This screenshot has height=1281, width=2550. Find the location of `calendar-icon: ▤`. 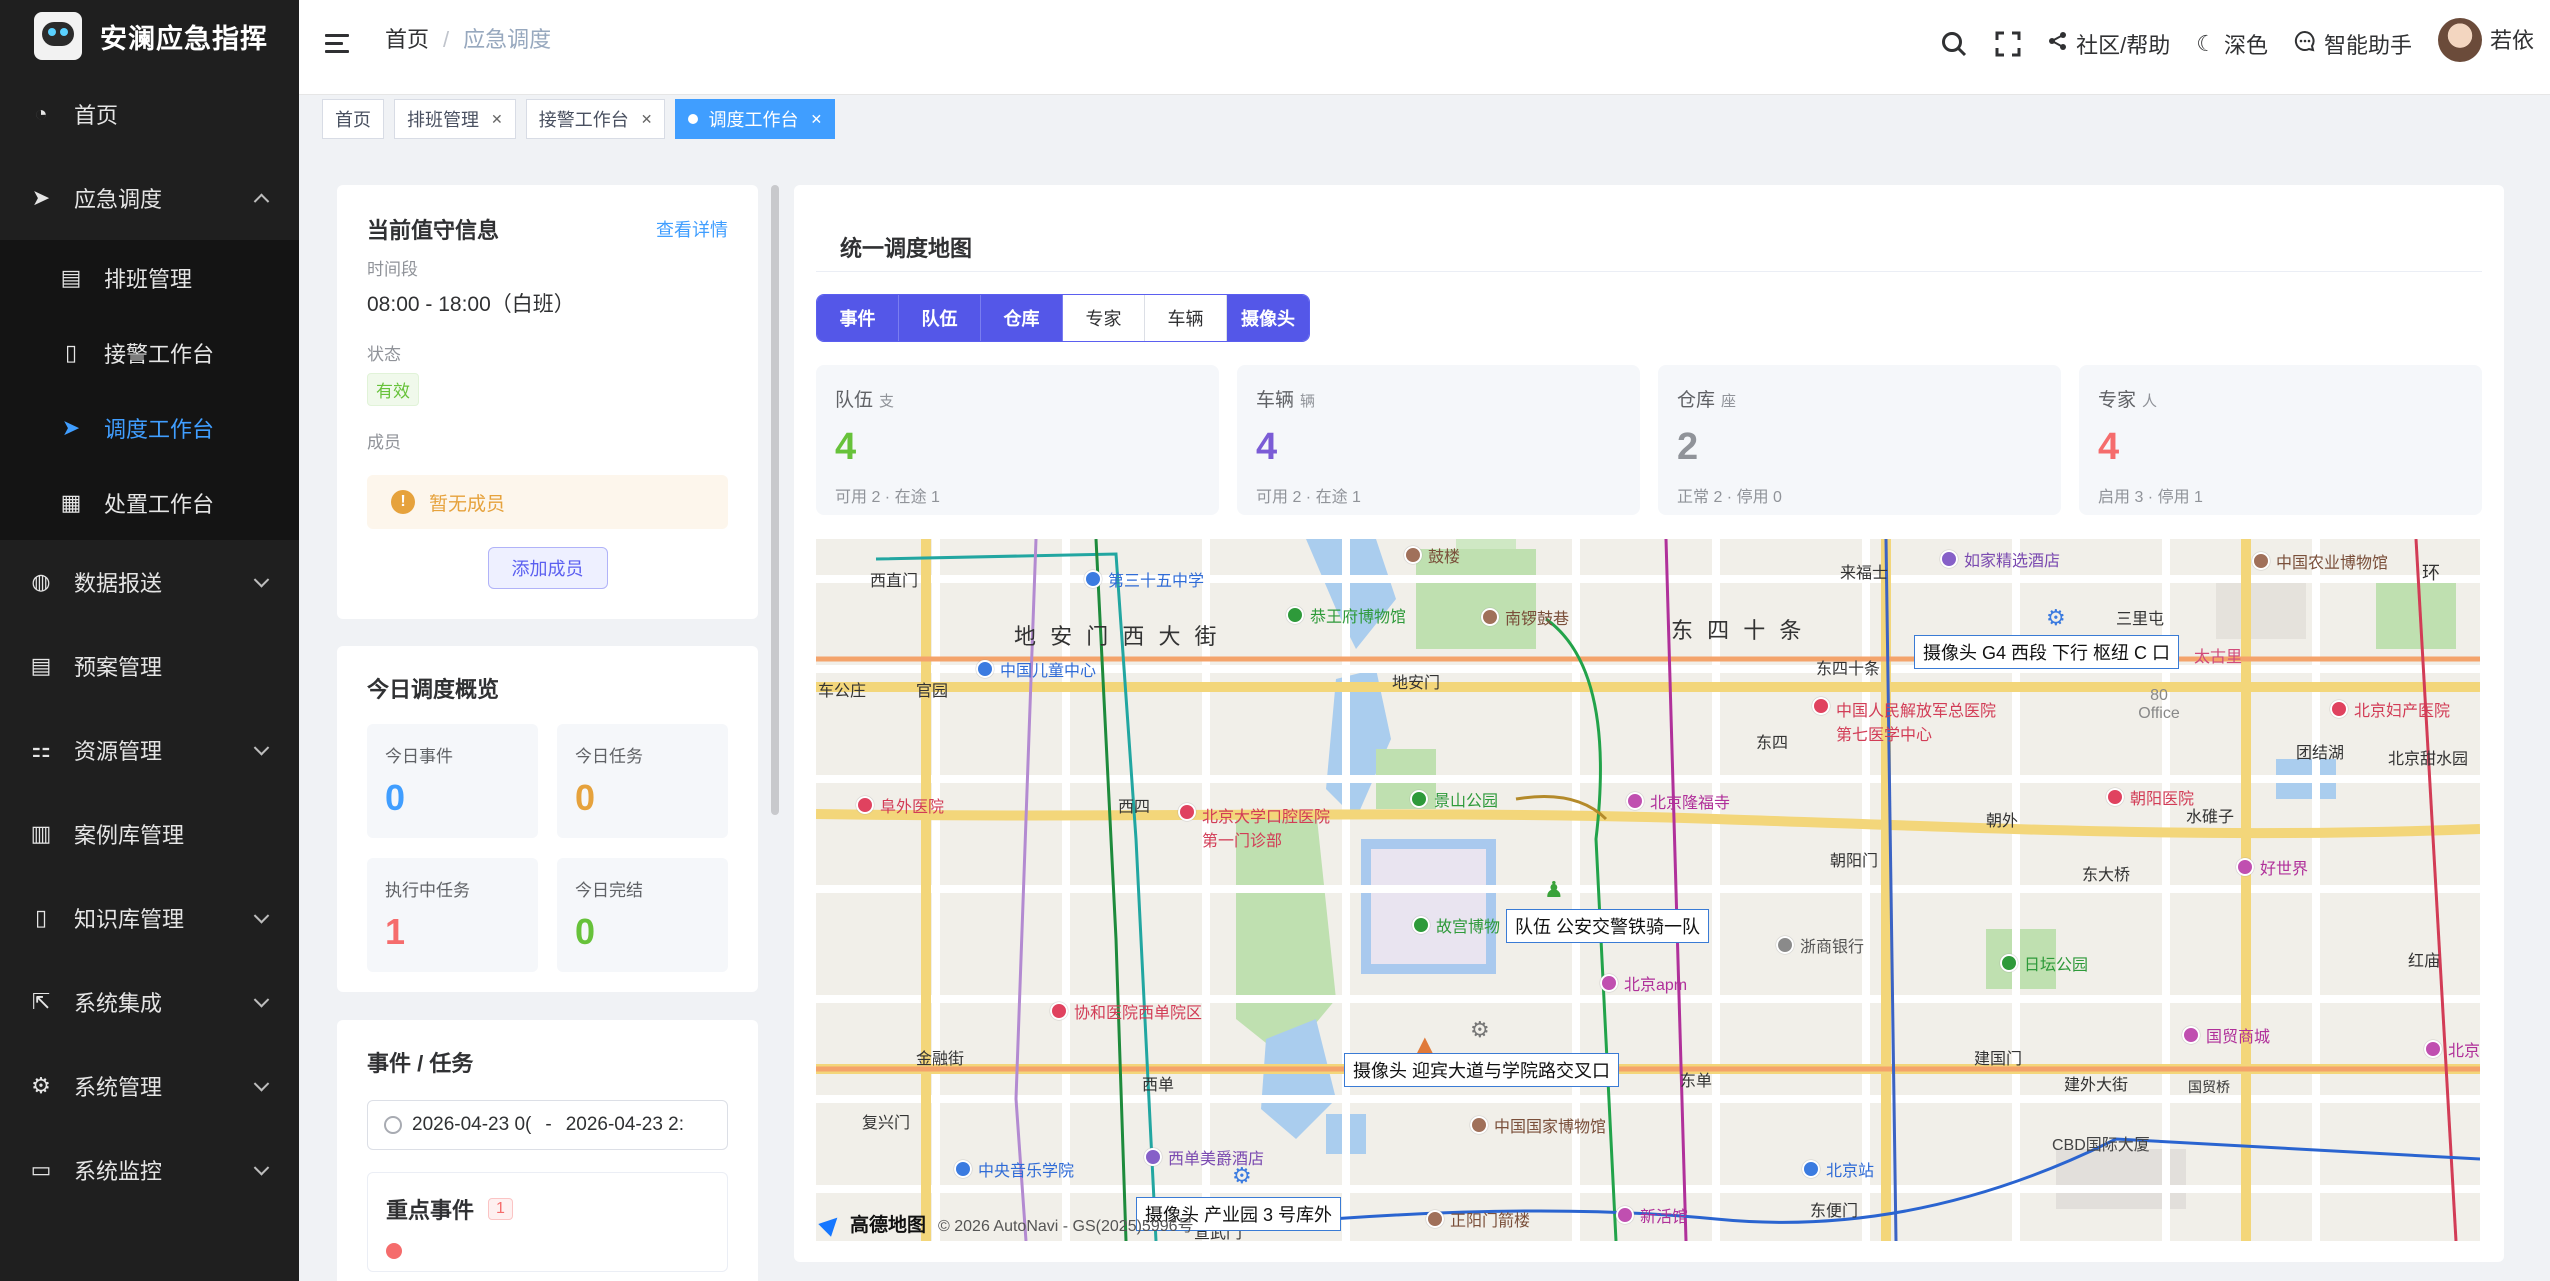

calendar-icon: ▤ is located at coordinates (71, 277).